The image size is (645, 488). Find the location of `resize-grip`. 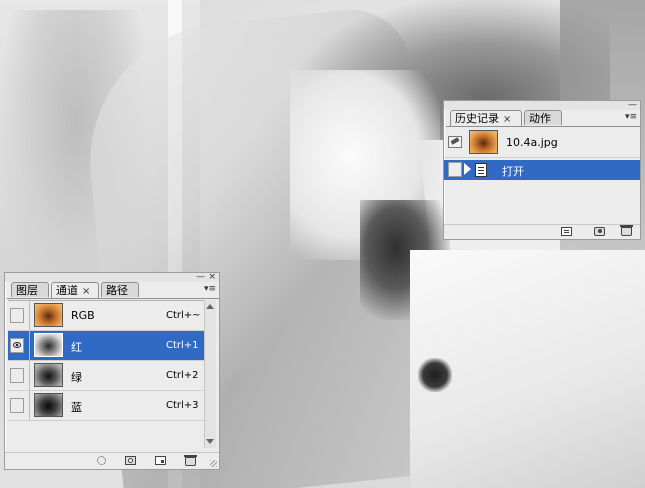

resize-grip is located at coordinates (213, 463).